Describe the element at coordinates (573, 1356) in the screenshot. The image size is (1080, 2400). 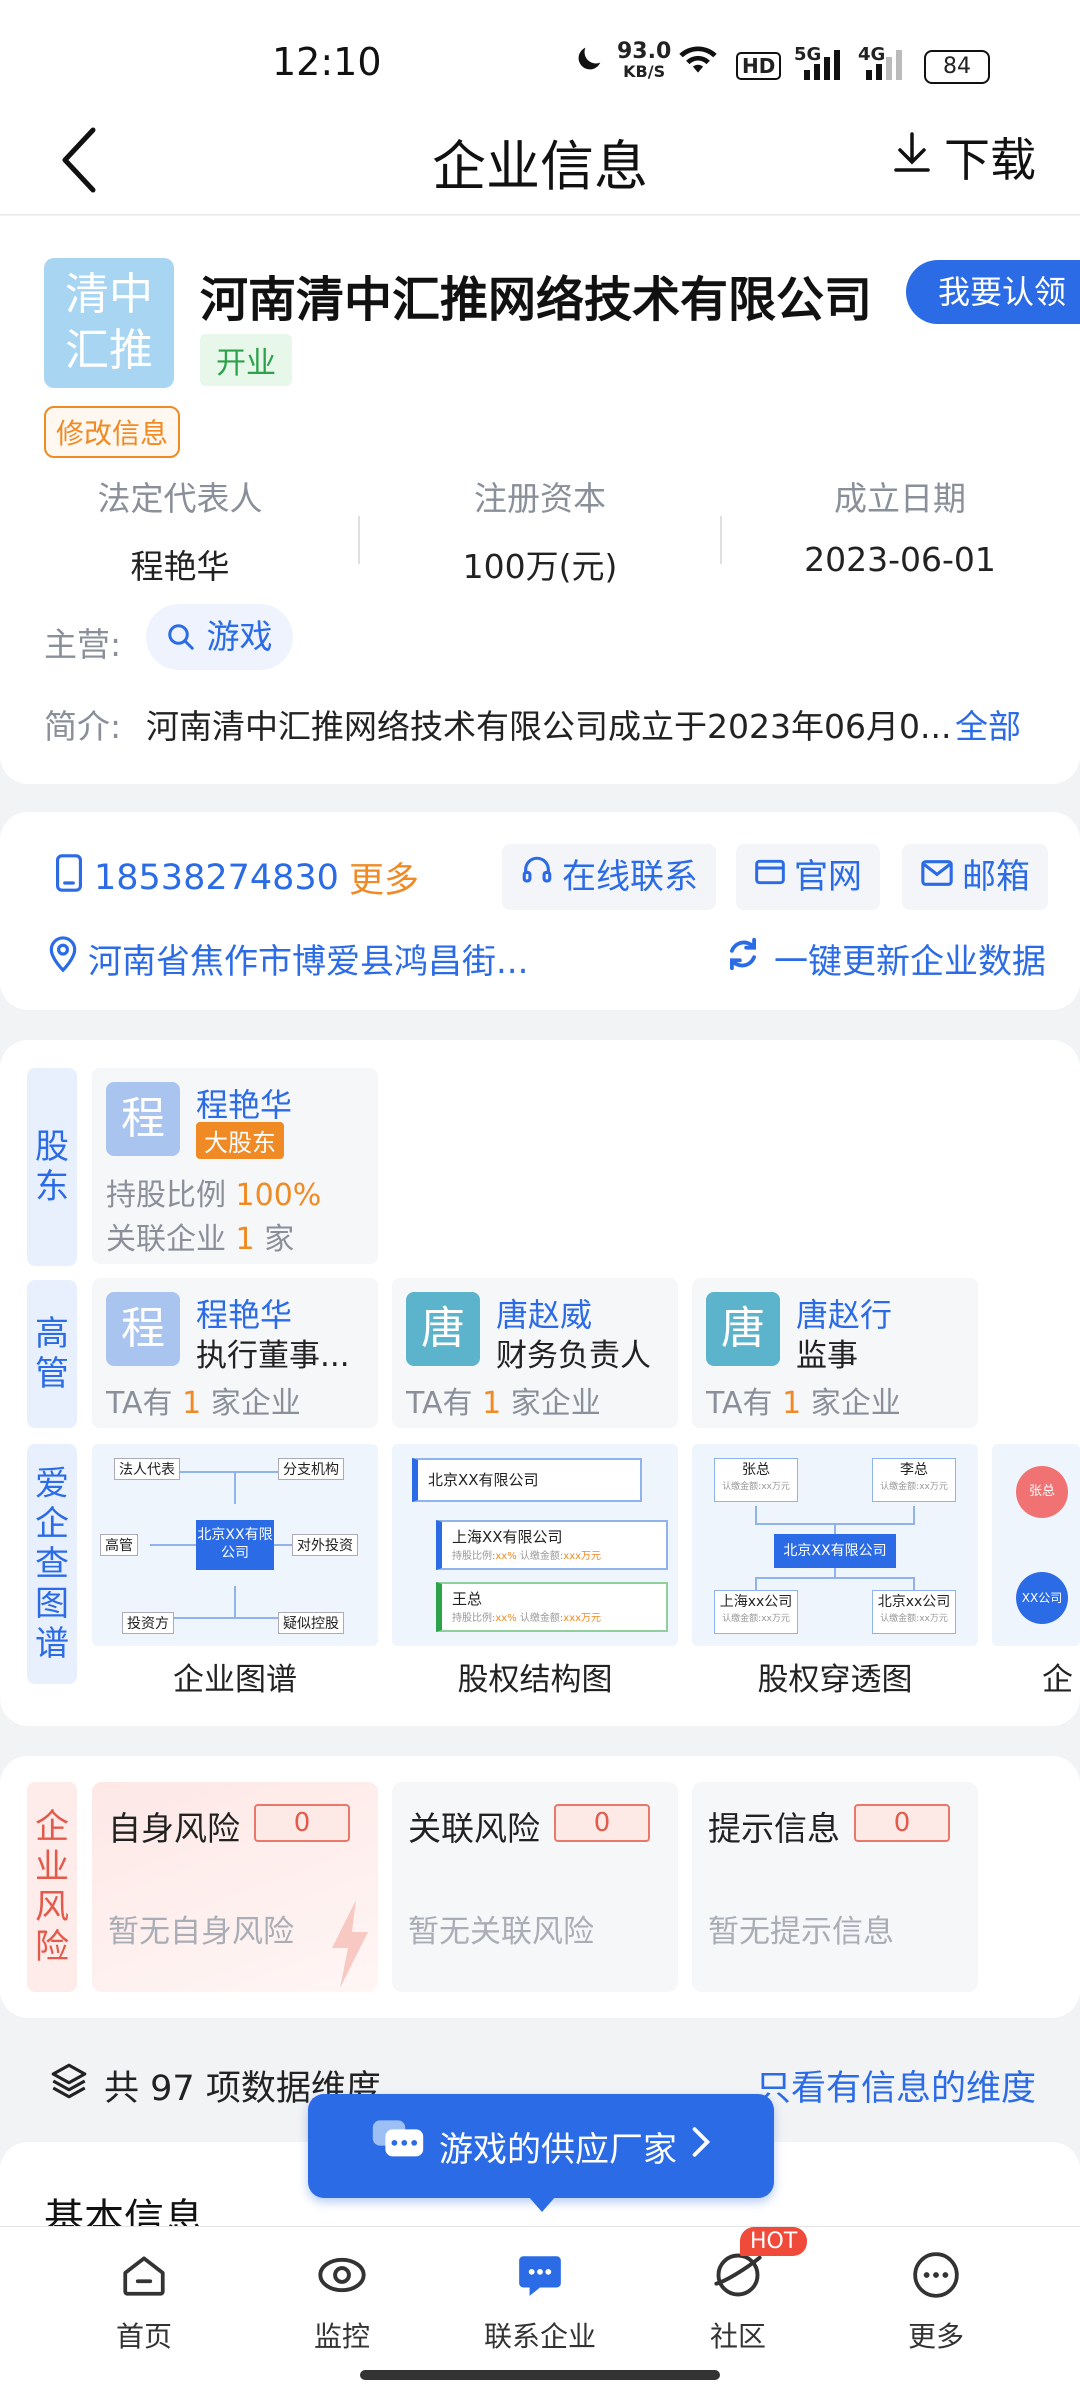
I see `executive-role: 财务负责人` at that location.